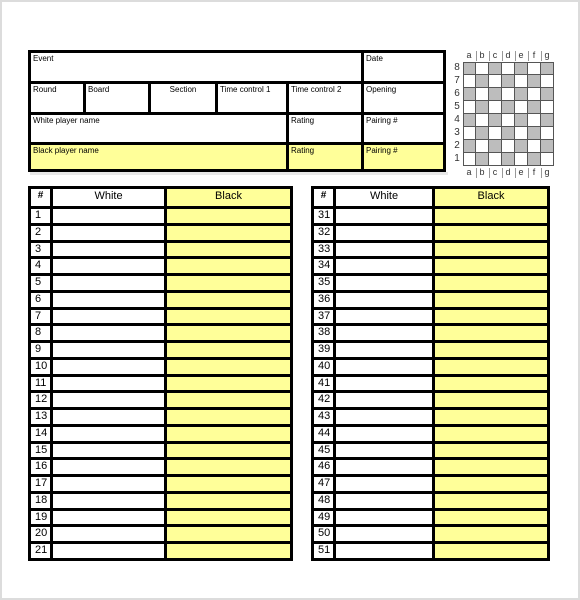 The image size is (580, 600). What do you see at coordinates (482, 107) in the screenshot?
I see `square-b5` at bounding box center [482, 107].